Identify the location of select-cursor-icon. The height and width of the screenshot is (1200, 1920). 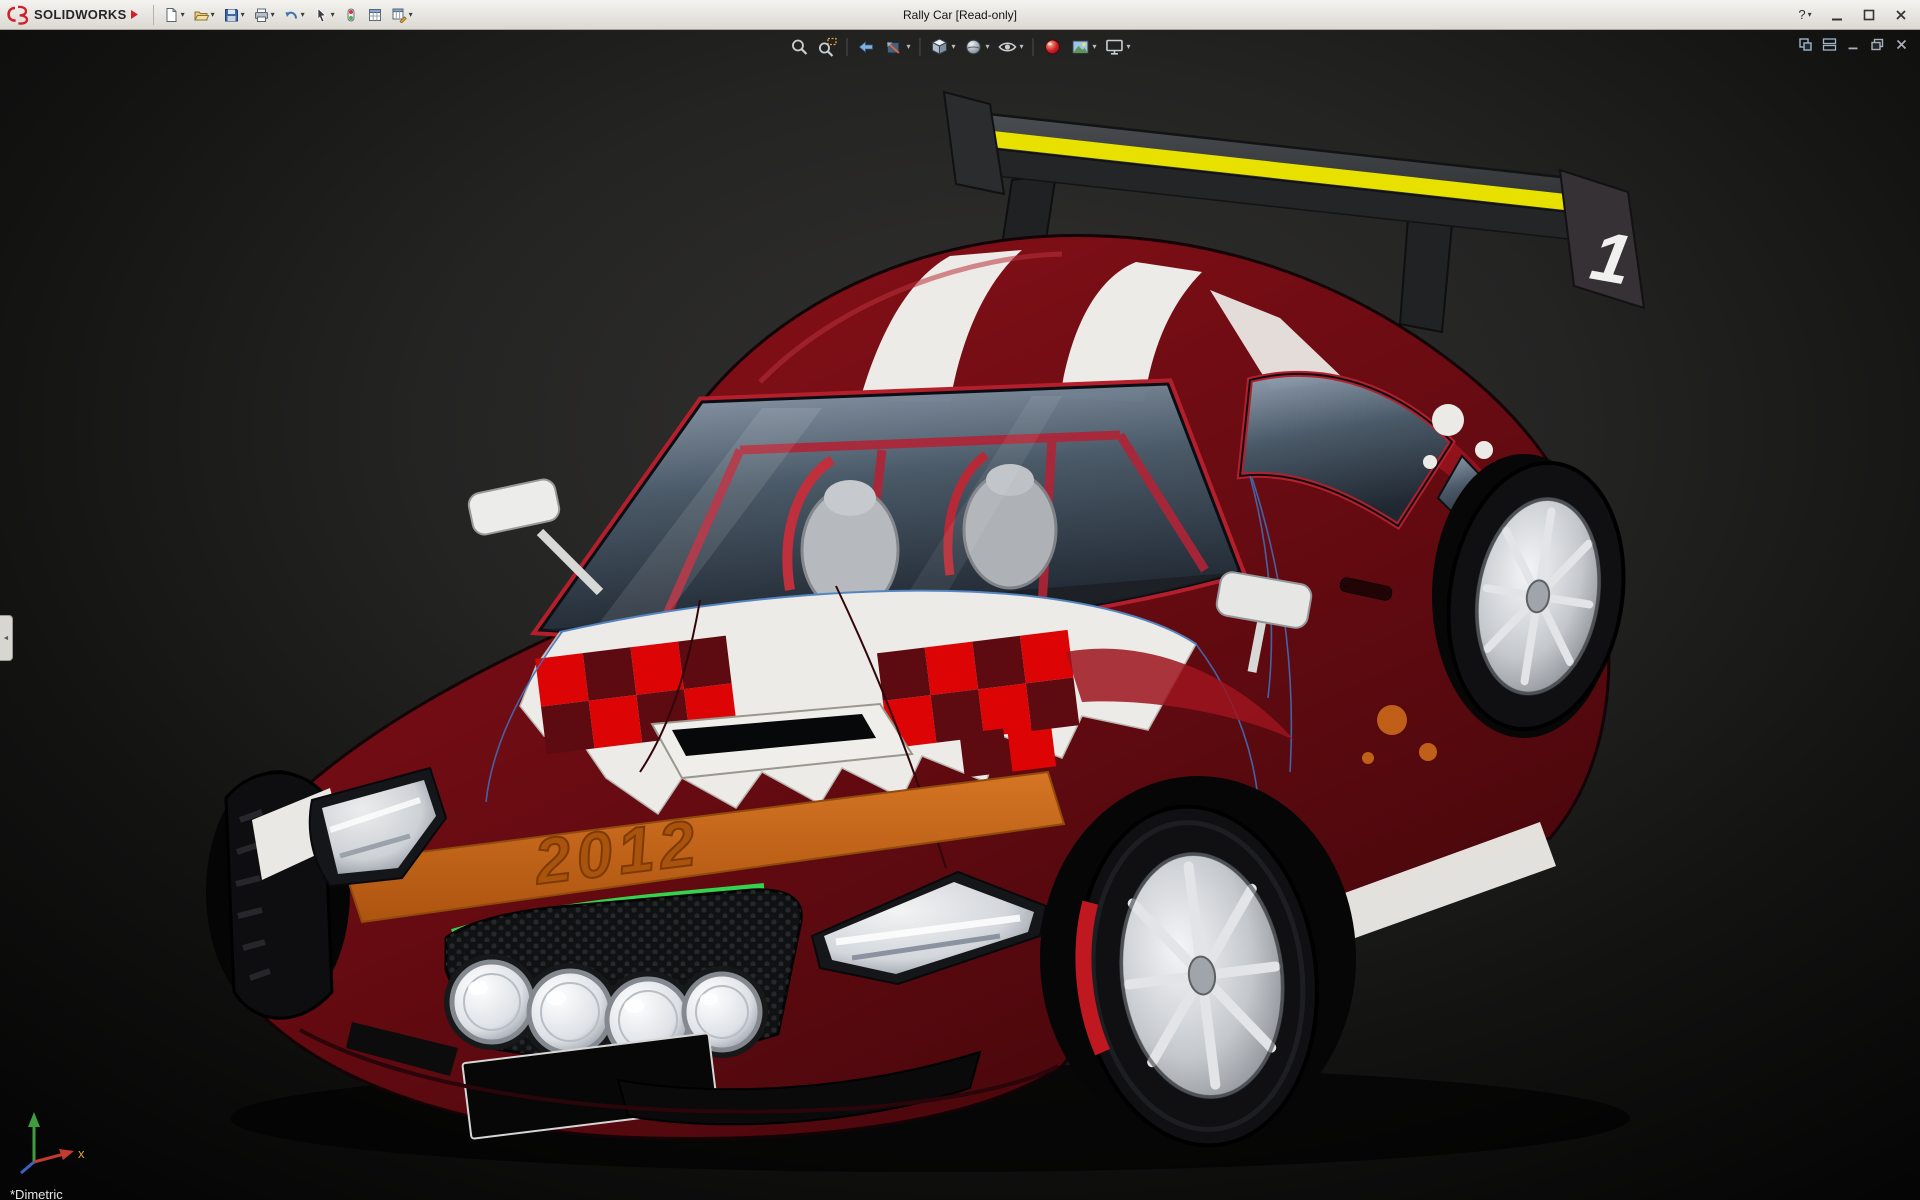
(321, 14).